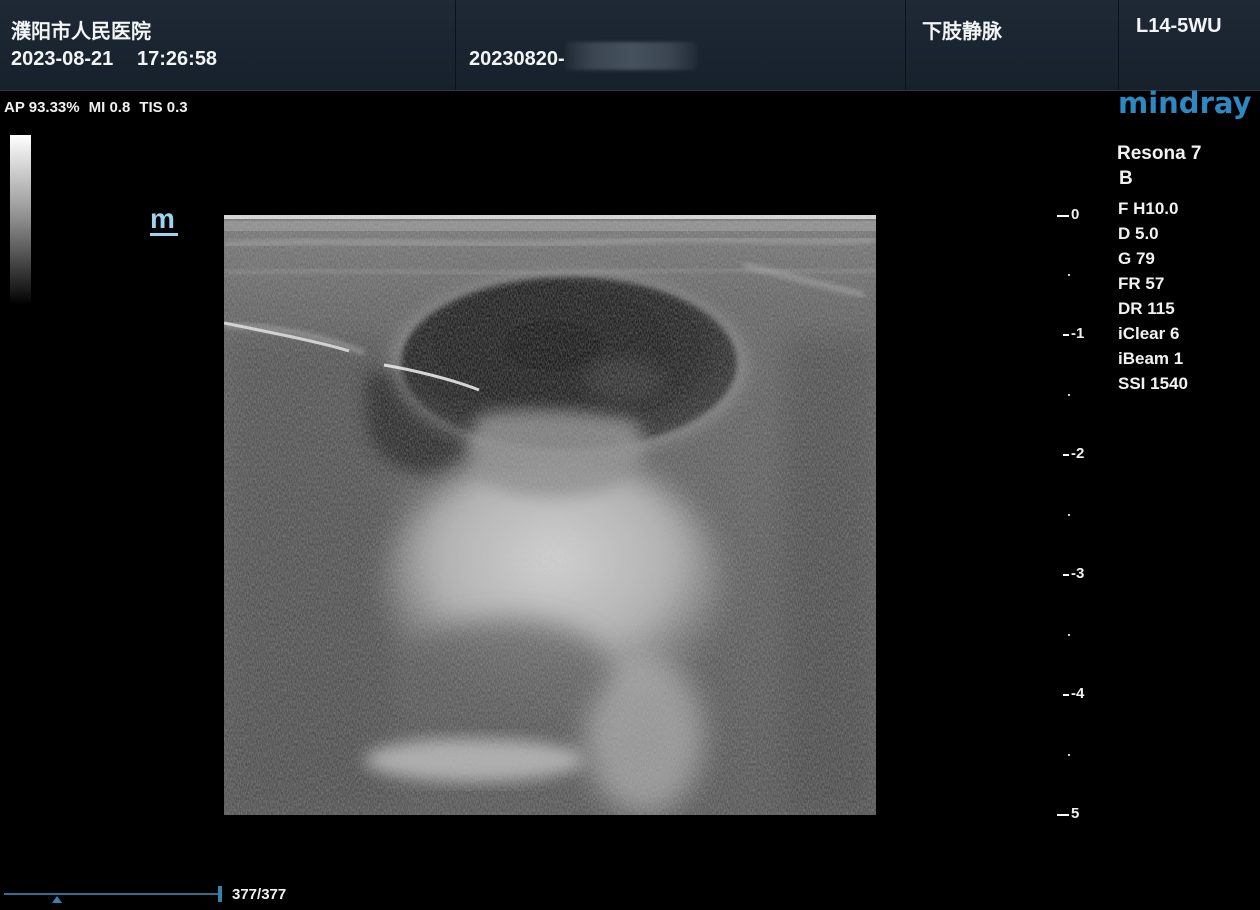 The width and height of the screenshot is (1260, 910). I want to click on probe-name: L14-5WU, so click(1179, 26).